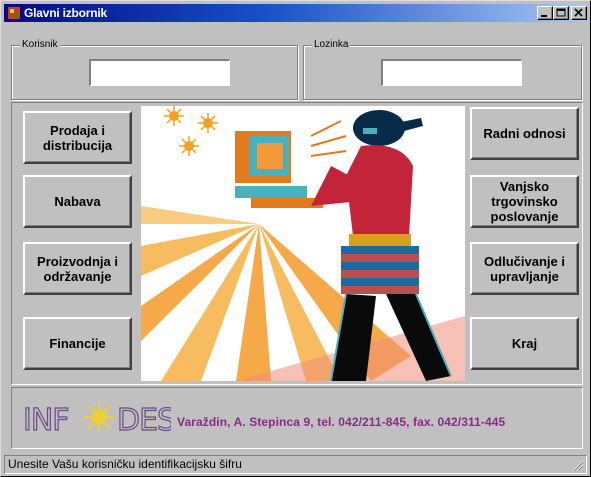  Describe the element at coordinates (40, 45) in the screenshot. I see `user-label: Korisnik` at that location.